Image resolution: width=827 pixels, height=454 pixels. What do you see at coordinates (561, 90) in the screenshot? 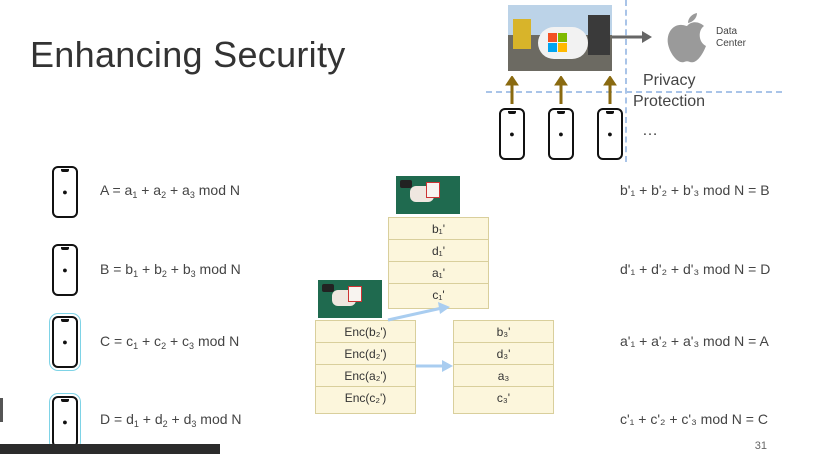
I see `upload-arrows` at bounding box center [561, 90].